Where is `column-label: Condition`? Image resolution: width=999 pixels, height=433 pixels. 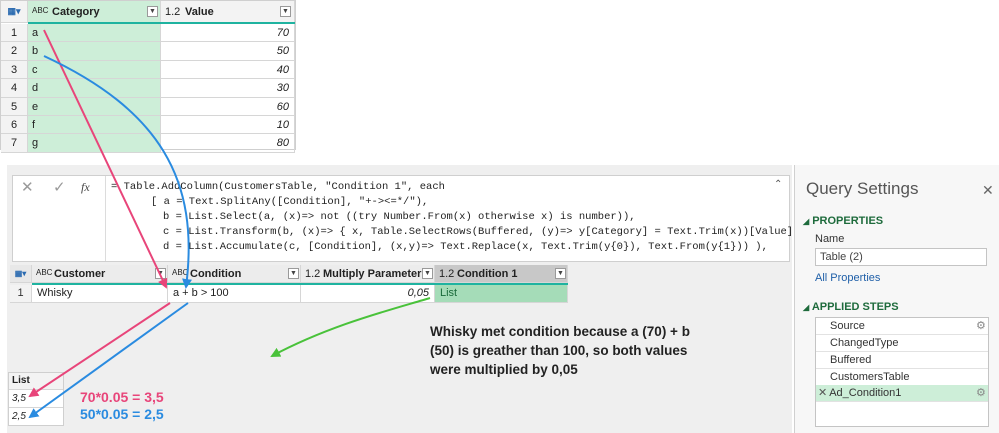 column-label: Condition is located at coordinates (216, 274).